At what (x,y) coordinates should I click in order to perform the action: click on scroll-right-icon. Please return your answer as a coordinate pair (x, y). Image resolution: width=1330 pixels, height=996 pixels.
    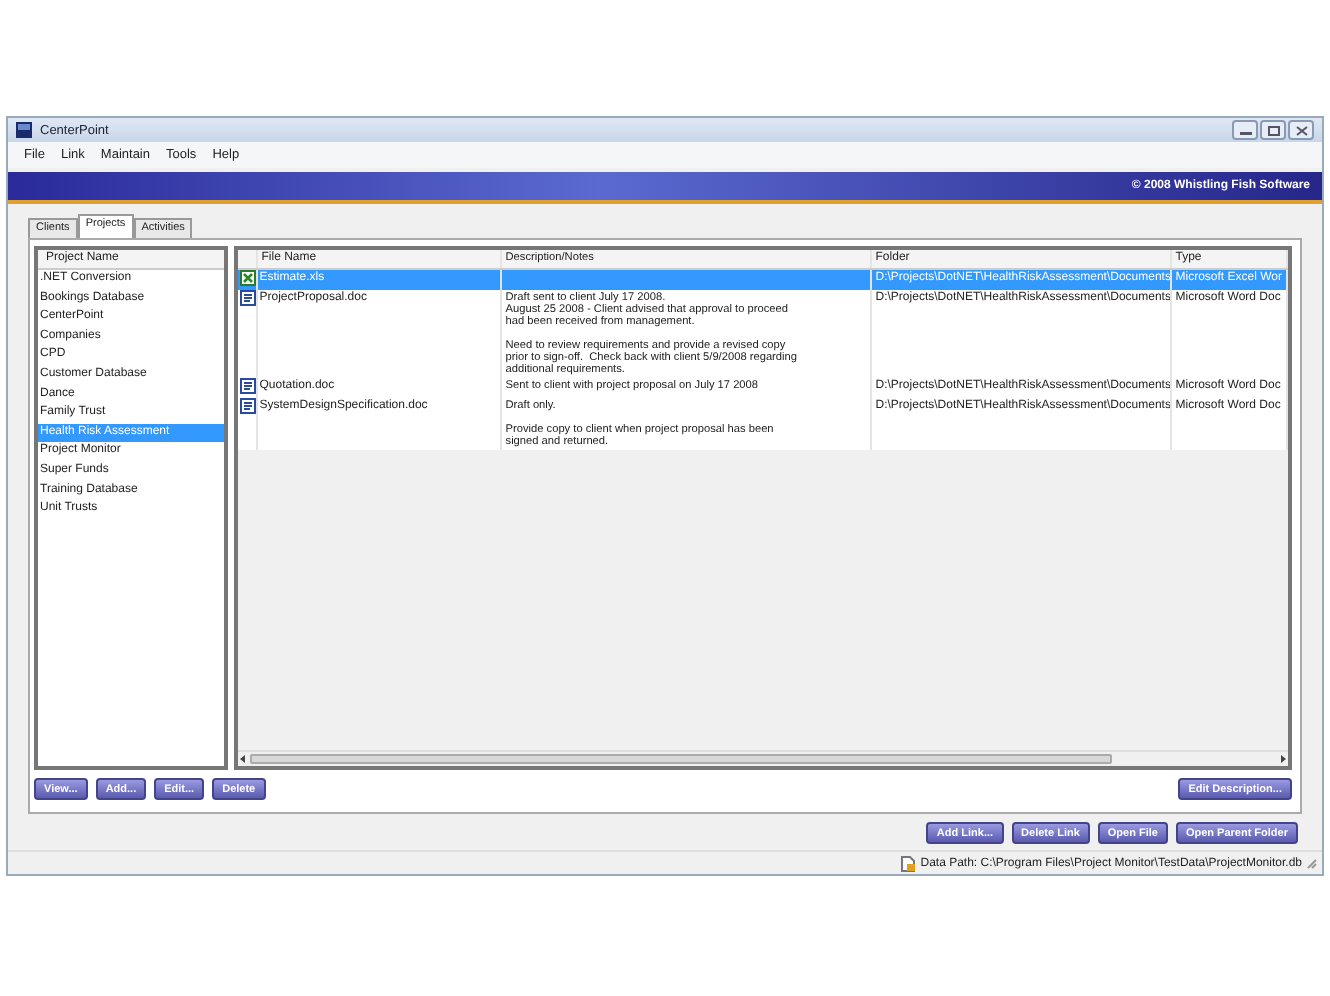
    Looking at the image, I should click on (1283, 759).